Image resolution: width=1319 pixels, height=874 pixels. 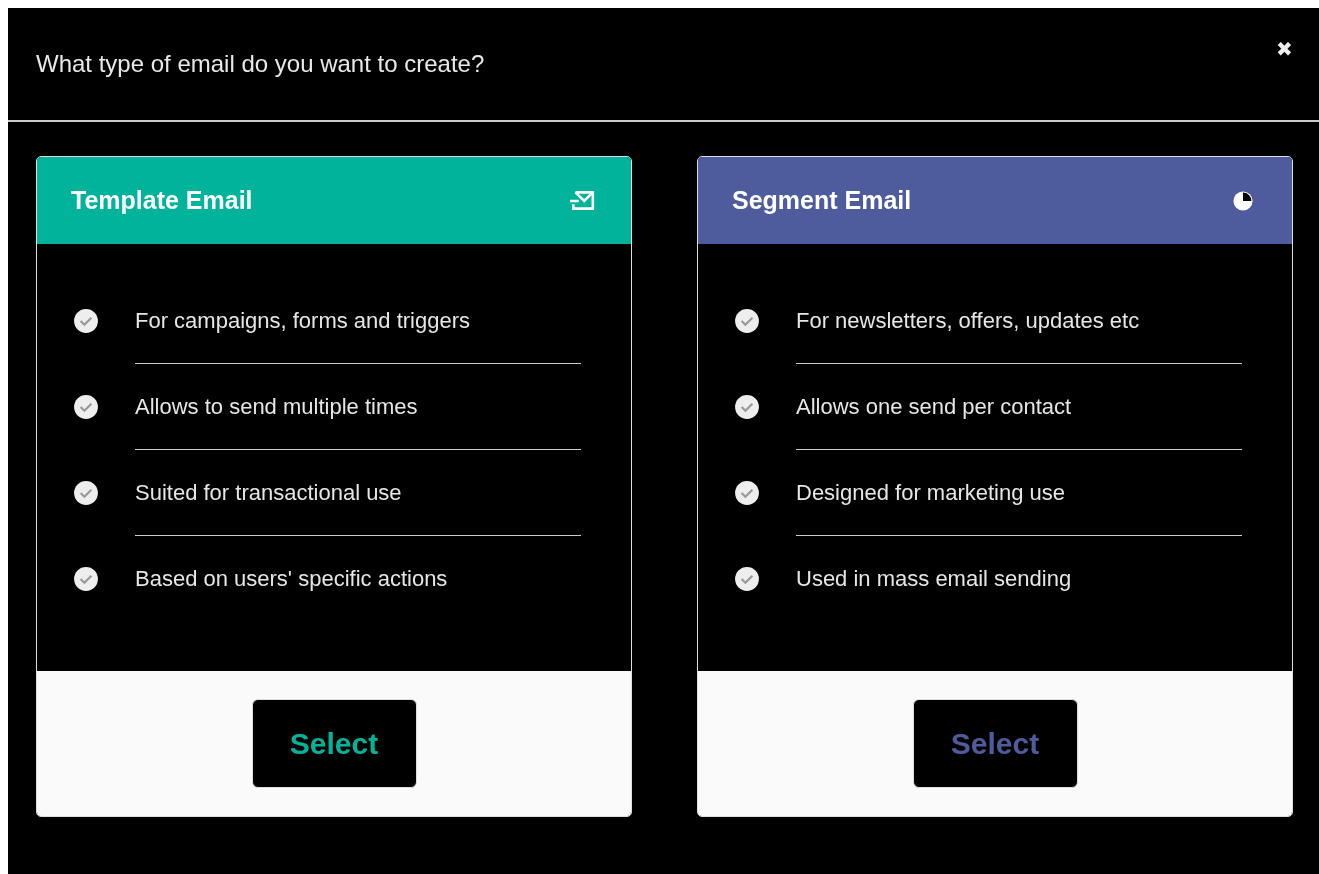 I want to click on card-title: Segment Email, so click(x=822, y=200).